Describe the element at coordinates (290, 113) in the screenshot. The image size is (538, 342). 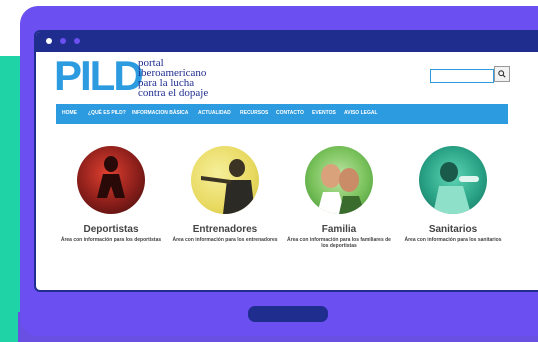
I see `nav-item-contacto: CONTACTO` at that location.